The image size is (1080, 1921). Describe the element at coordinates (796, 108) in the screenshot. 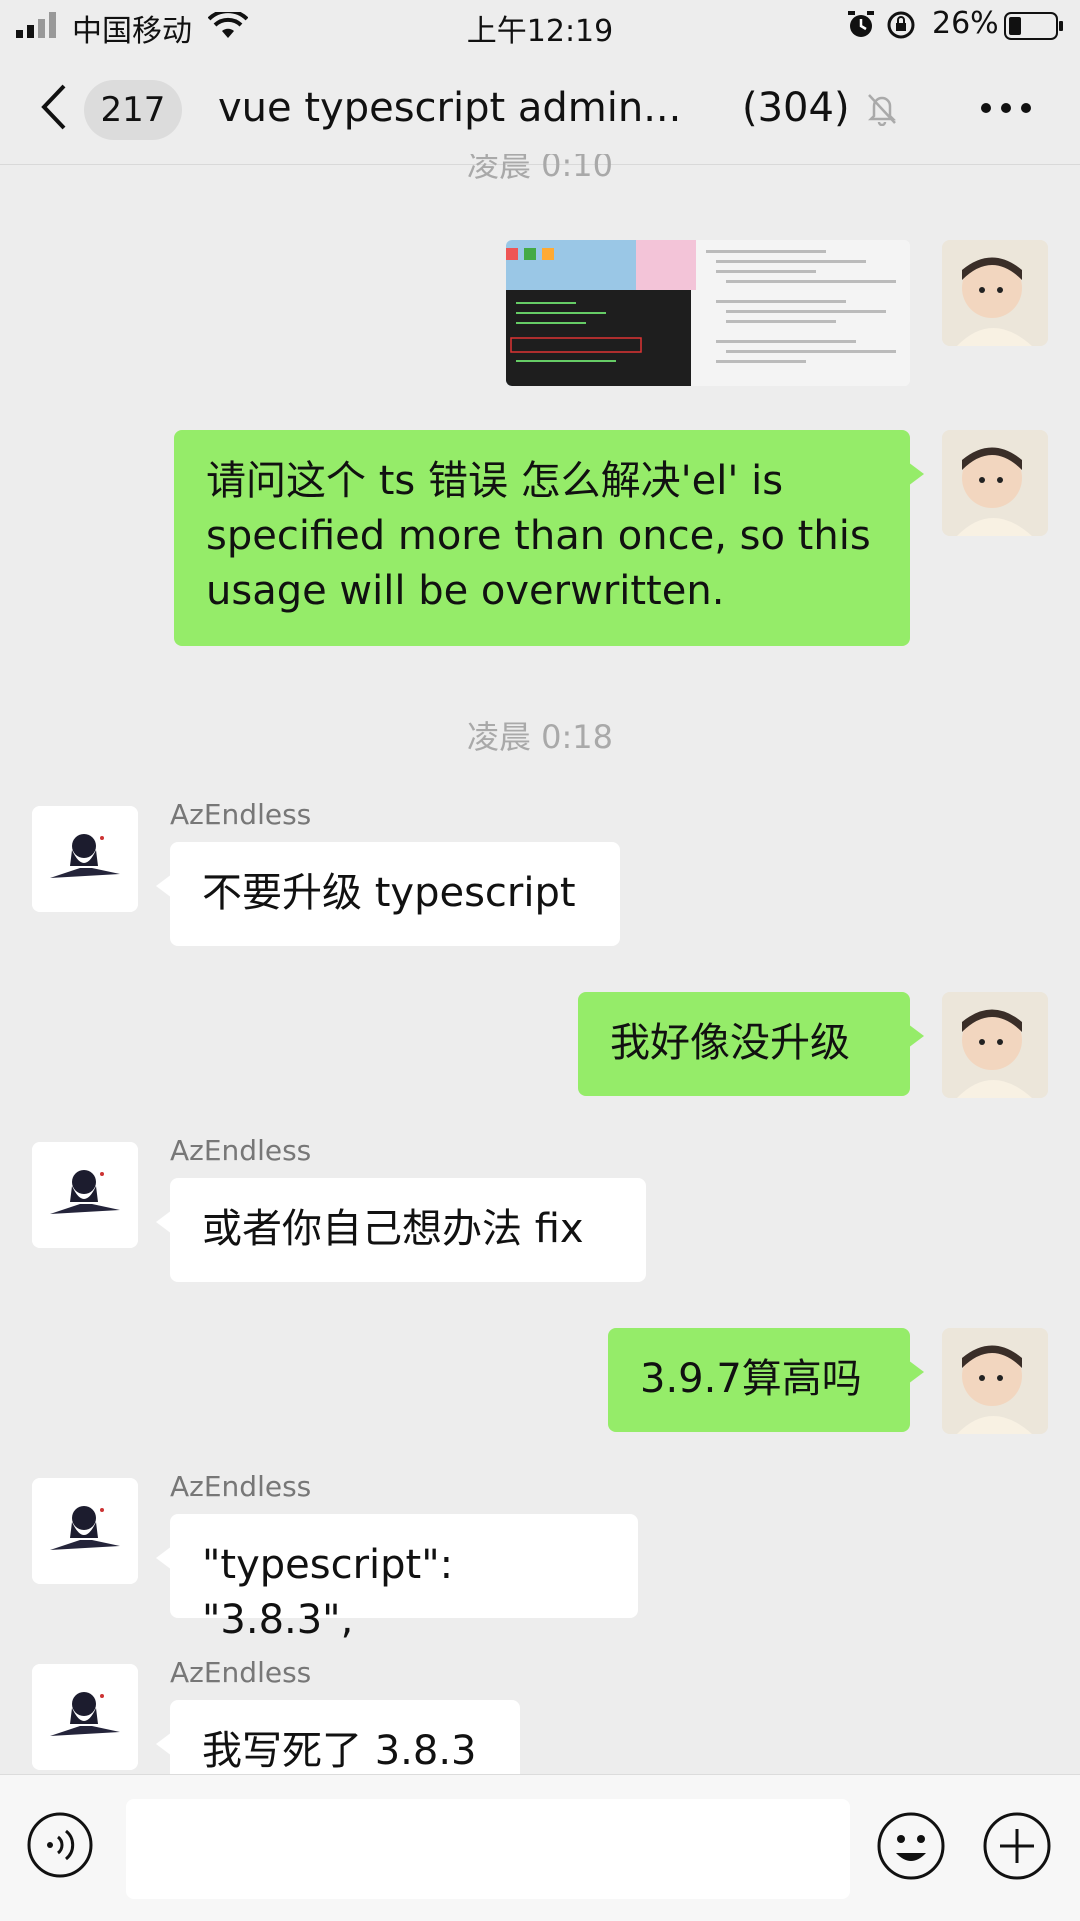

I see `member-count: (304)` at that location.